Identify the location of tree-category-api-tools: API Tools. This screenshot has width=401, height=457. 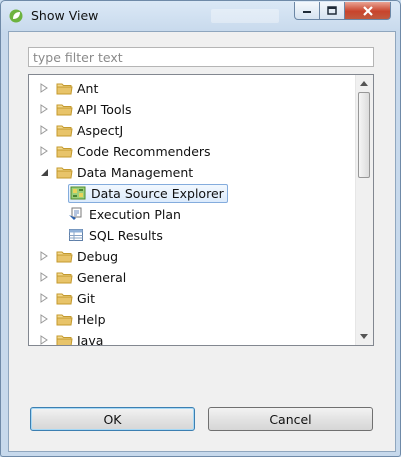
(85, 109).